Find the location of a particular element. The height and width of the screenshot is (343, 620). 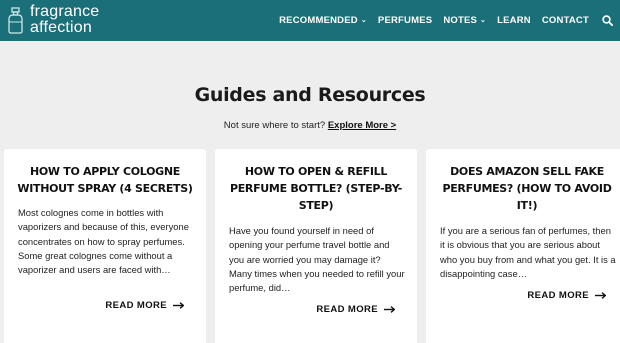

explore-more-link: Explore More > is located at coordinates (362, 125).